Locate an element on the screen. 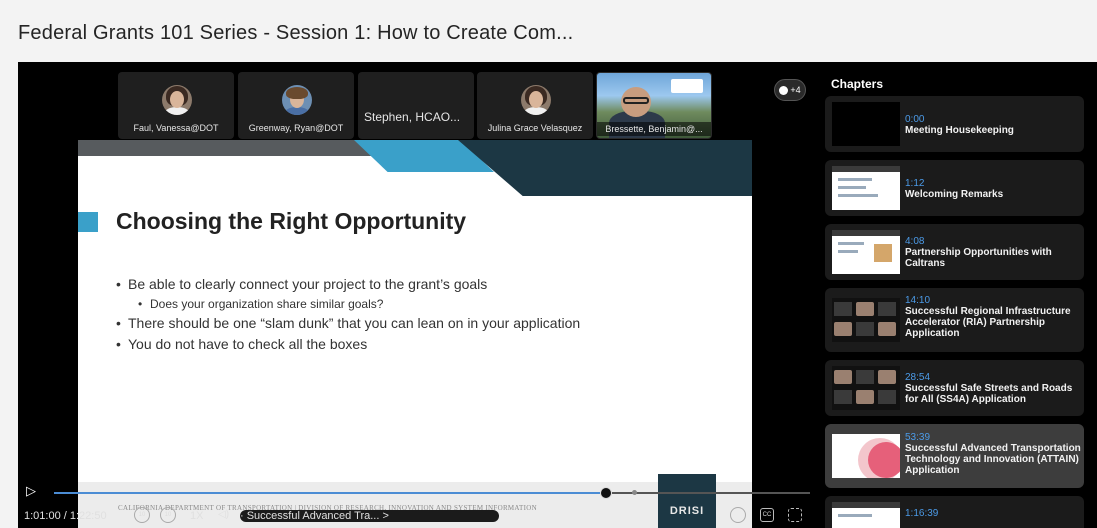  participant-tile: Julina Grace Velasquez is located at coordinates (535, 105).